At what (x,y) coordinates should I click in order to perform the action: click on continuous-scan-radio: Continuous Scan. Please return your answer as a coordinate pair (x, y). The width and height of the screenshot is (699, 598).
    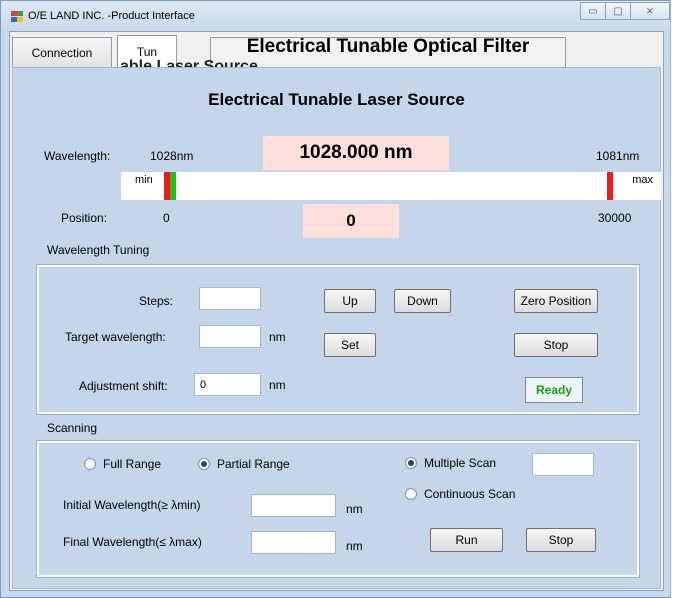
    Looking at the image, I should click on (460, 494).